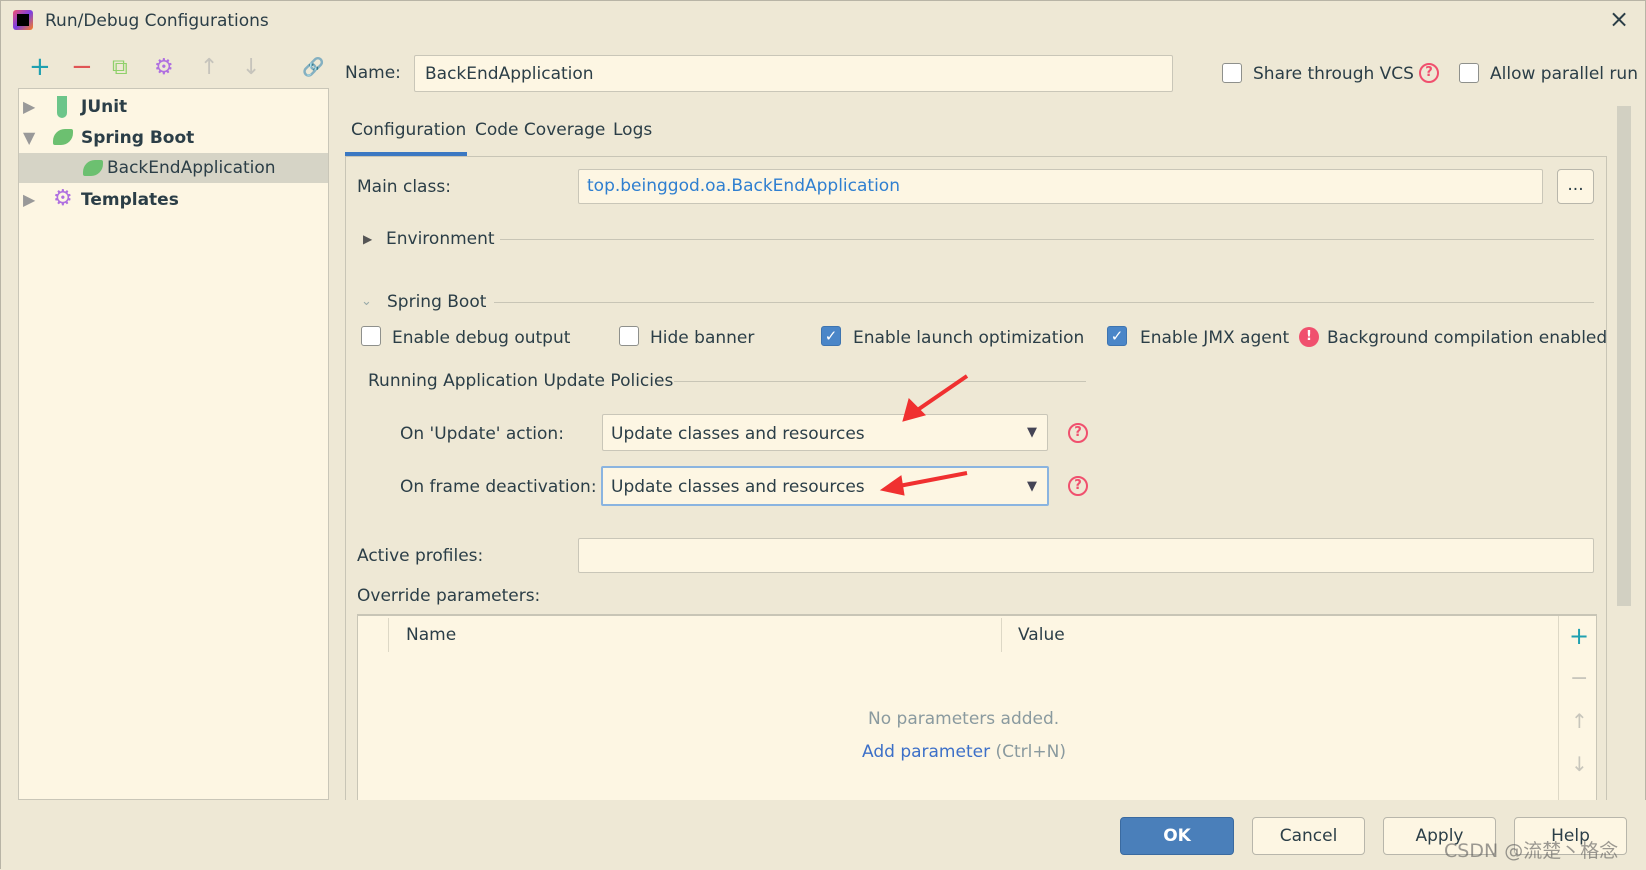 The height and width of the screenshot is (870, 1646). Describe the element at coordinates (420, 556) in the screenshot. I see `active-profiles-label: Active profiles:` at that location.